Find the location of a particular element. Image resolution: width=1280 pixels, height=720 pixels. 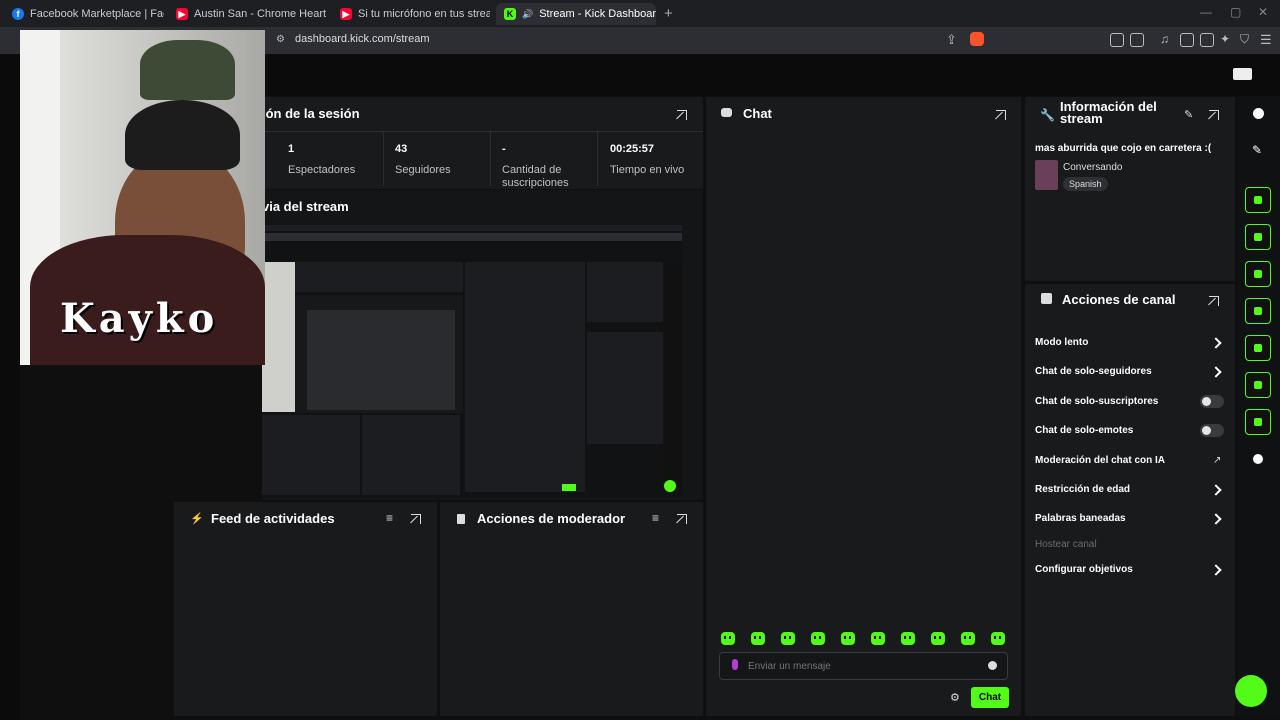

live-time: 00:25:57 is located at coordinates (632, 149).